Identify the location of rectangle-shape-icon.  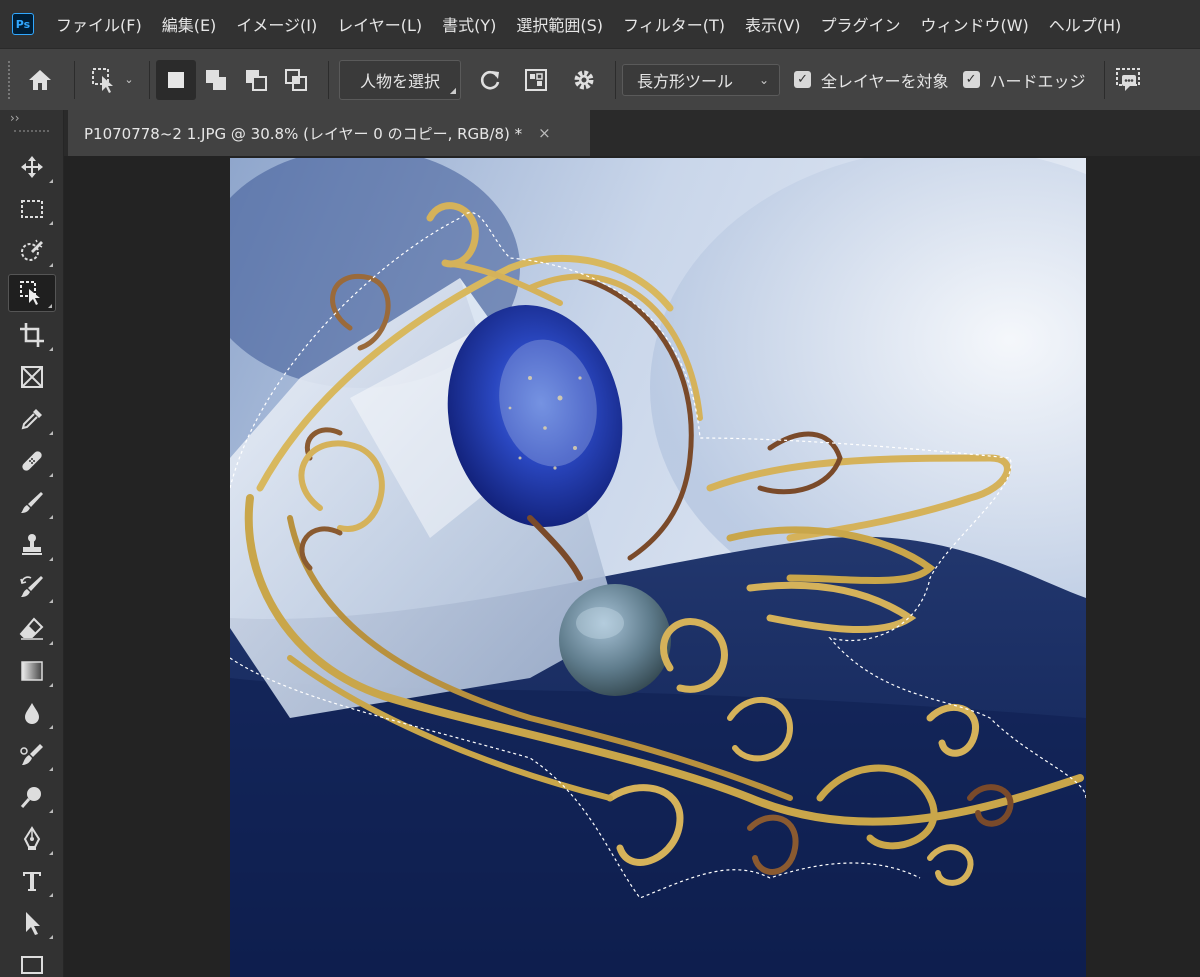
(32, 965).